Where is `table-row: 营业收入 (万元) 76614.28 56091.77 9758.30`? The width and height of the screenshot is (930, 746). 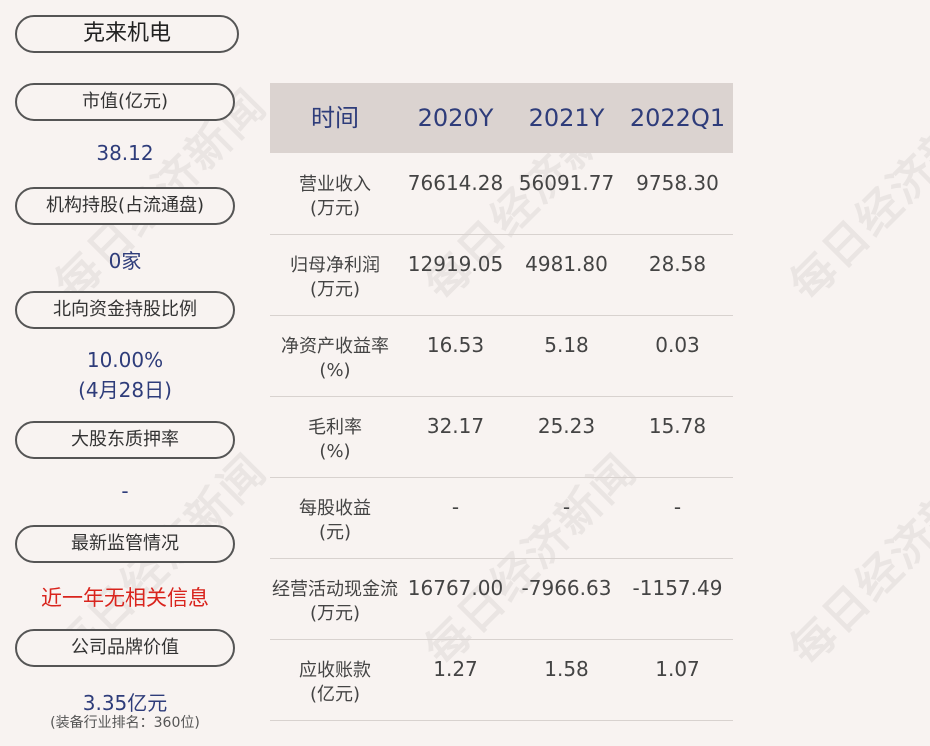 table-row: 营业收入 (万元) 76614.28 56091.77 9758.30 is located at coordinates (501, 194).